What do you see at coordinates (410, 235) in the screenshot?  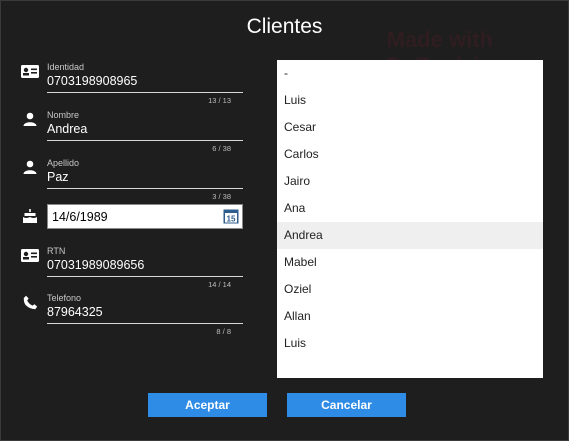 I see `list-item-selected: Andrea` at bounding box center [410, 235].